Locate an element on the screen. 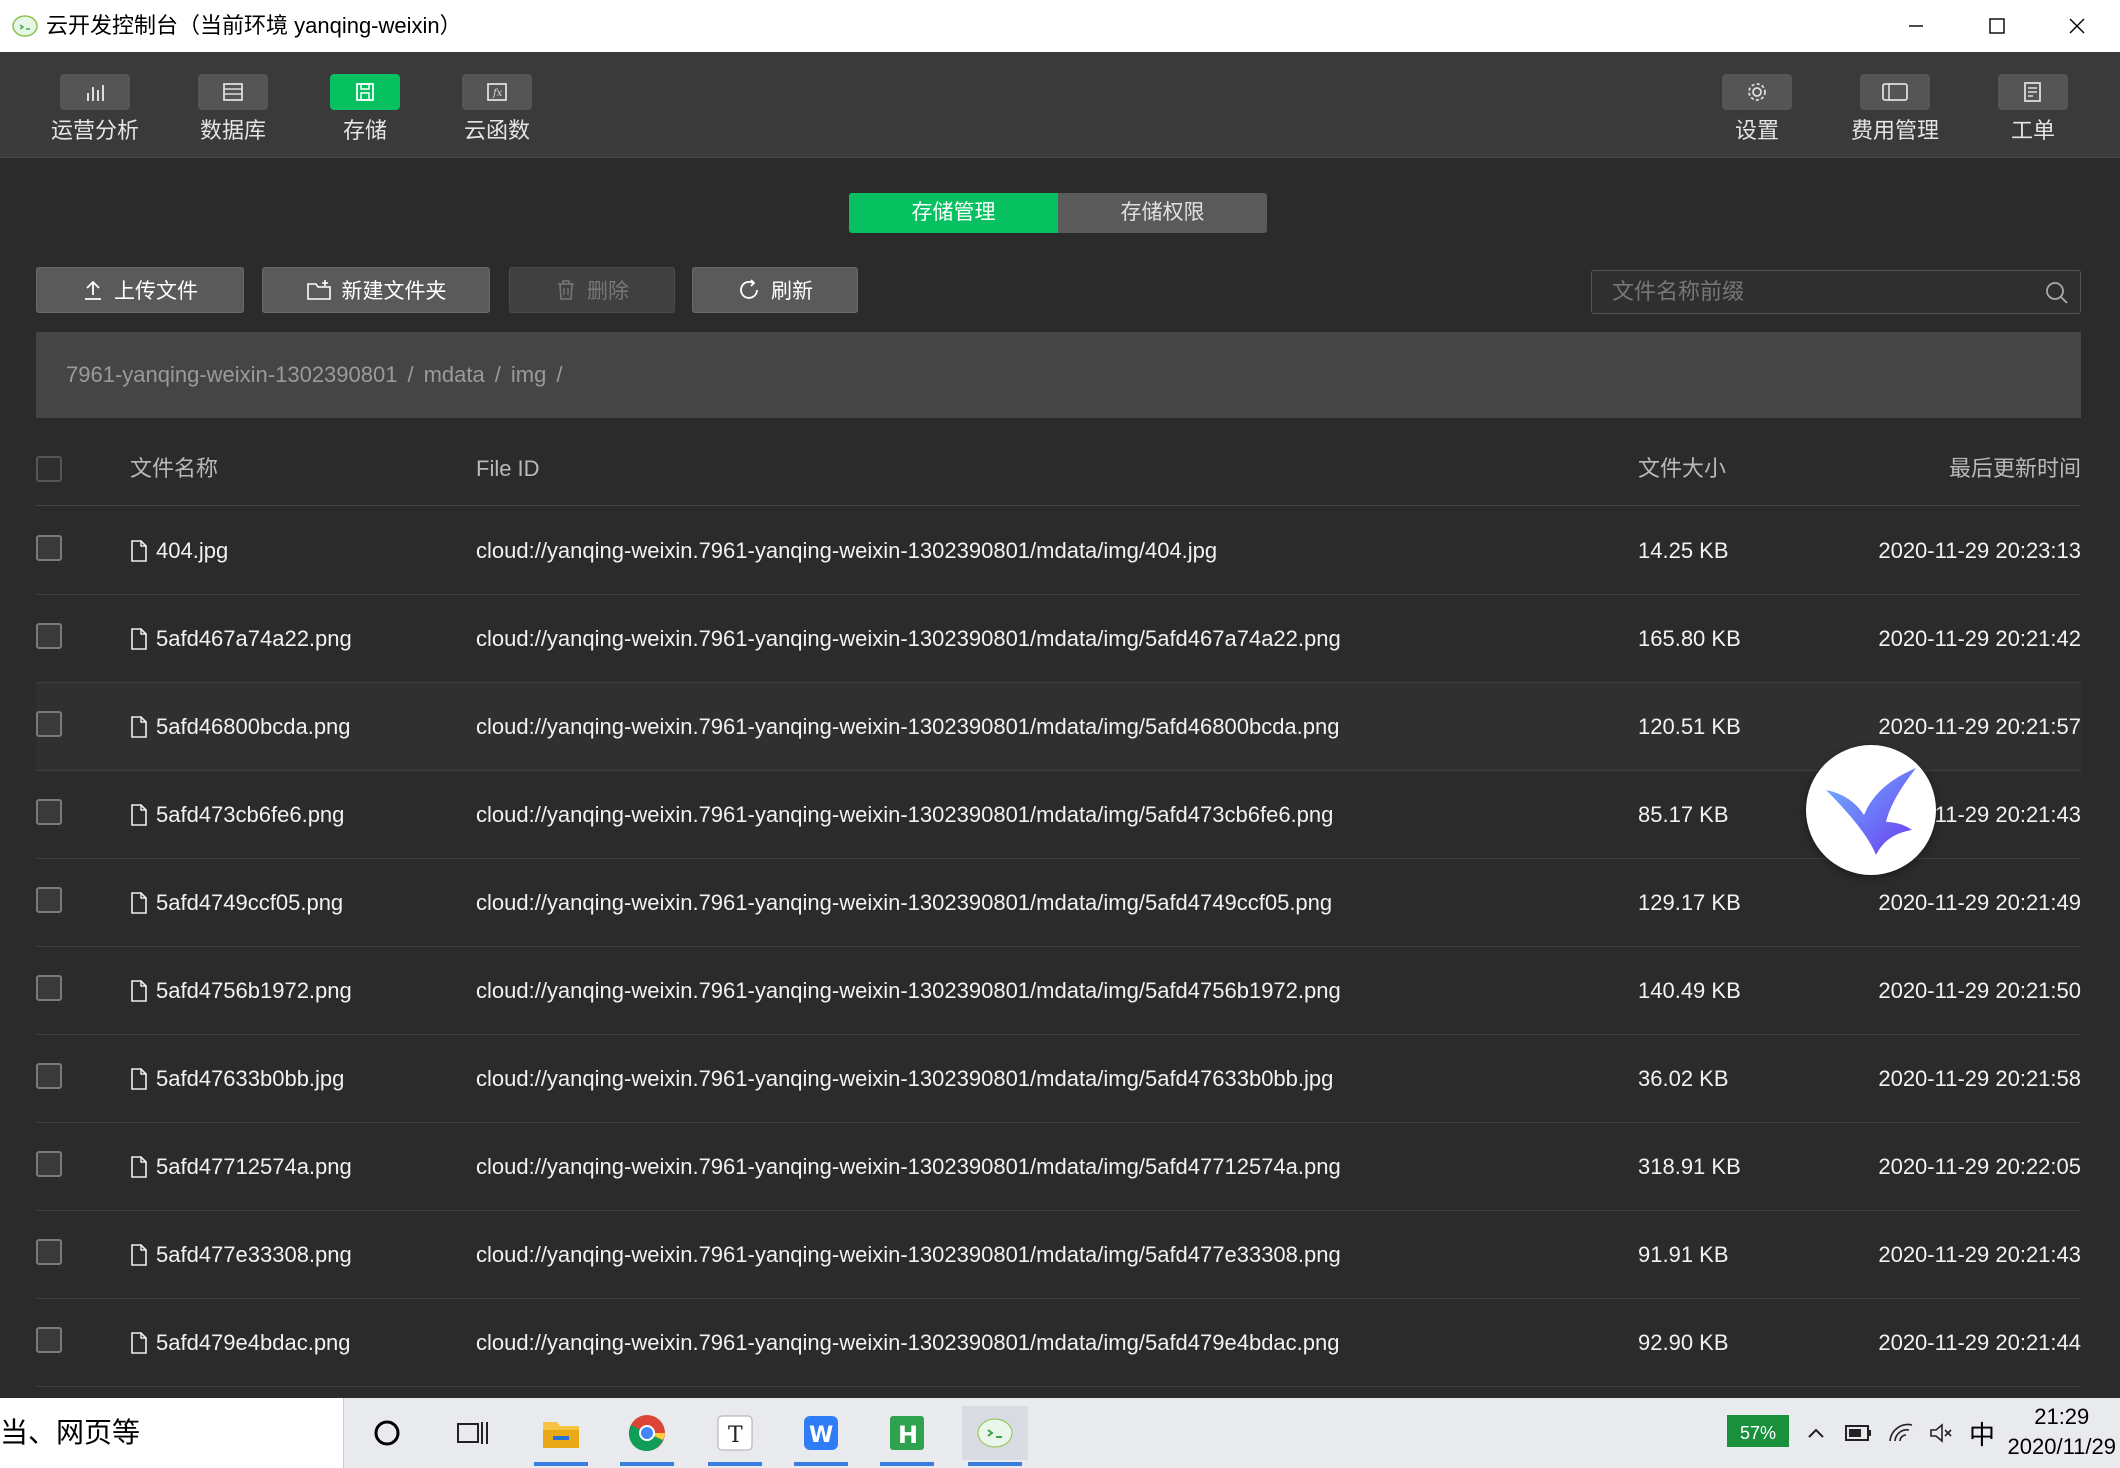  file-name: 5afd477e33308.png is located at coordinates (254, 1255).